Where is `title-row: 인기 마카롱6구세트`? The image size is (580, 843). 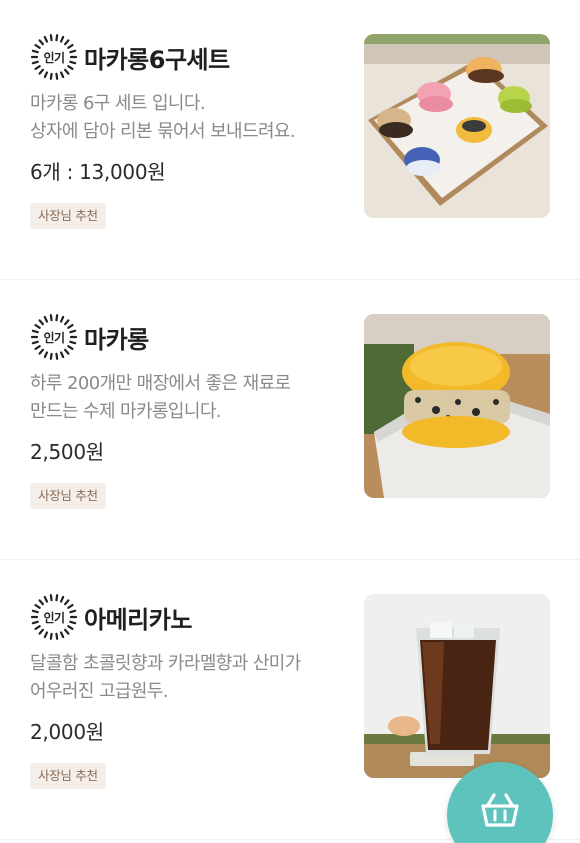
title-row: 인기 마카롱6구세트 is located at coordinates (190, 57).